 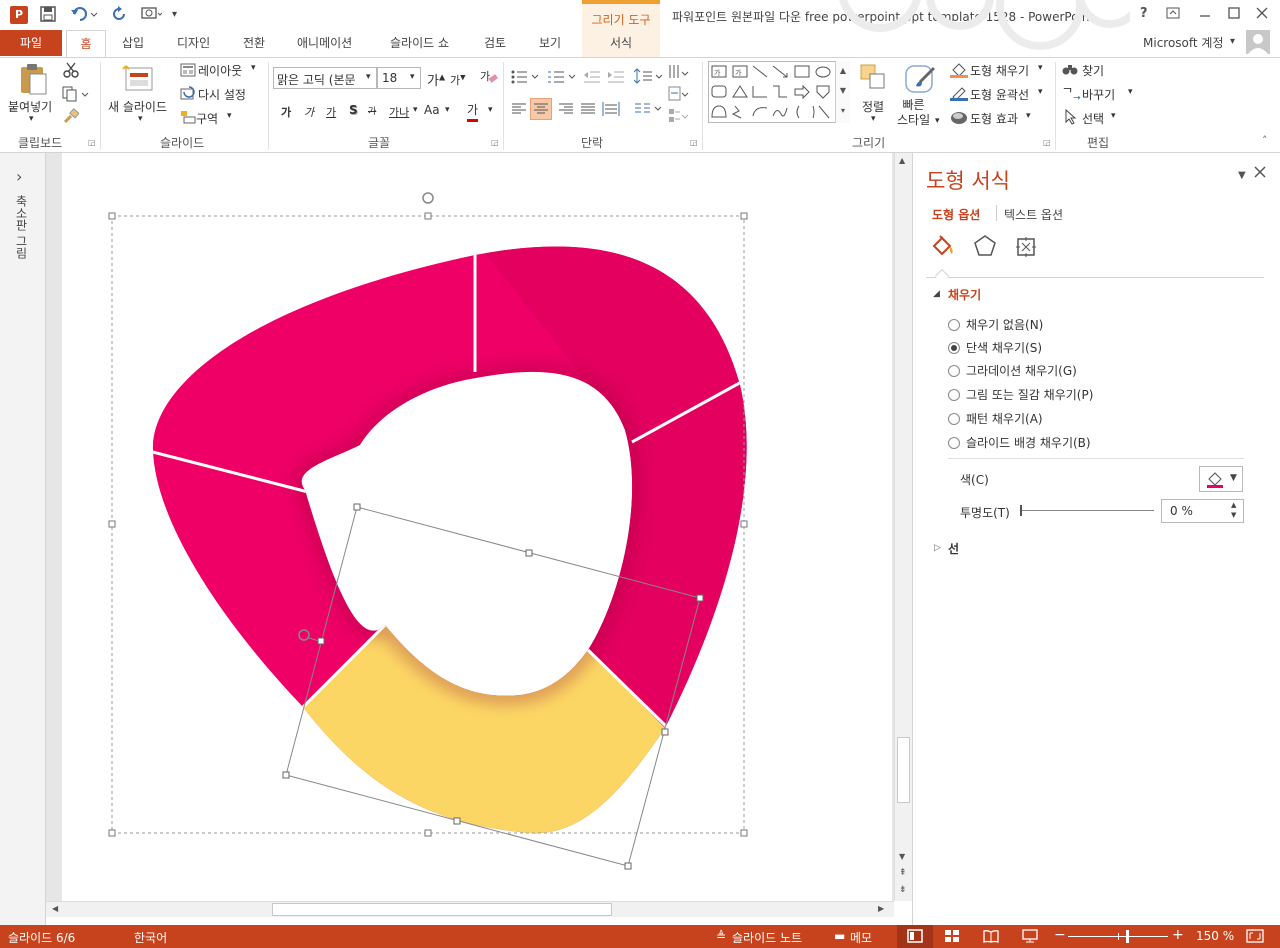 What do you see at coordinates (679, 95) in the screenshot?
I see `align-text-icon` at bounding box center [679, 95].